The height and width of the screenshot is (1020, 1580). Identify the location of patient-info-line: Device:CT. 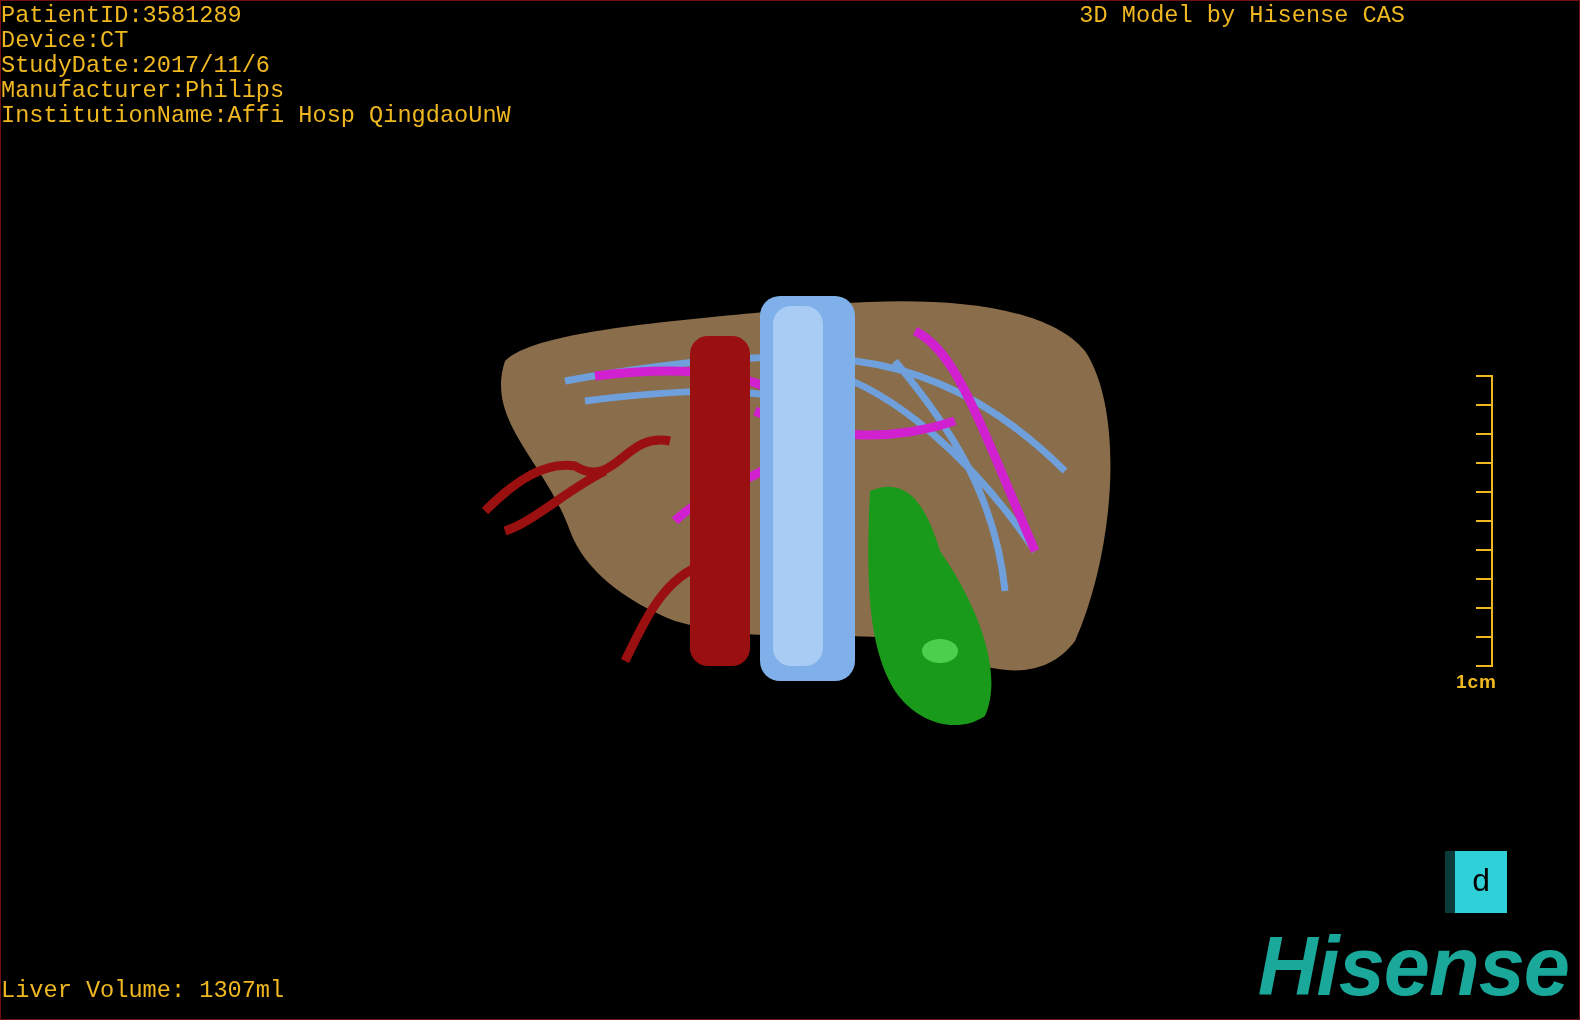
(65, 40).